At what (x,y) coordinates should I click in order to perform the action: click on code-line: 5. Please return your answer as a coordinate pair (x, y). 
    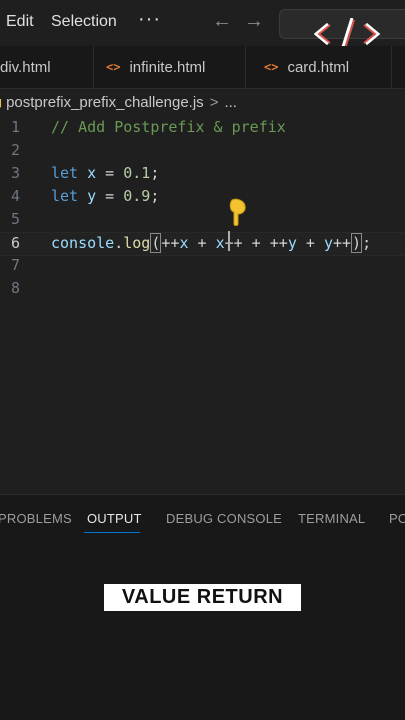
    Looking at the image, I should click on (202, 220).